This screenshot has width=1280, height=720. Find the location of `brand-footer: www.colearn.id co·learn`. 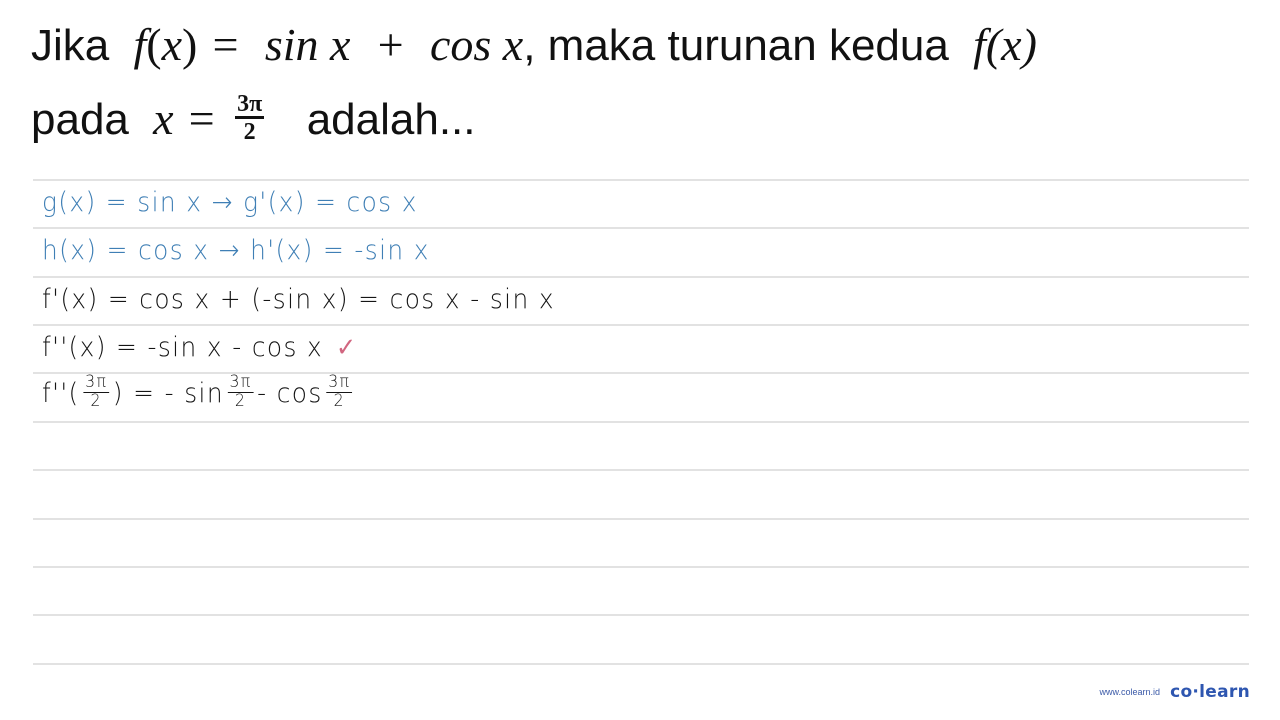

brand-footer: www.colearn.id co·learn is located at coordinates (1175, 692).